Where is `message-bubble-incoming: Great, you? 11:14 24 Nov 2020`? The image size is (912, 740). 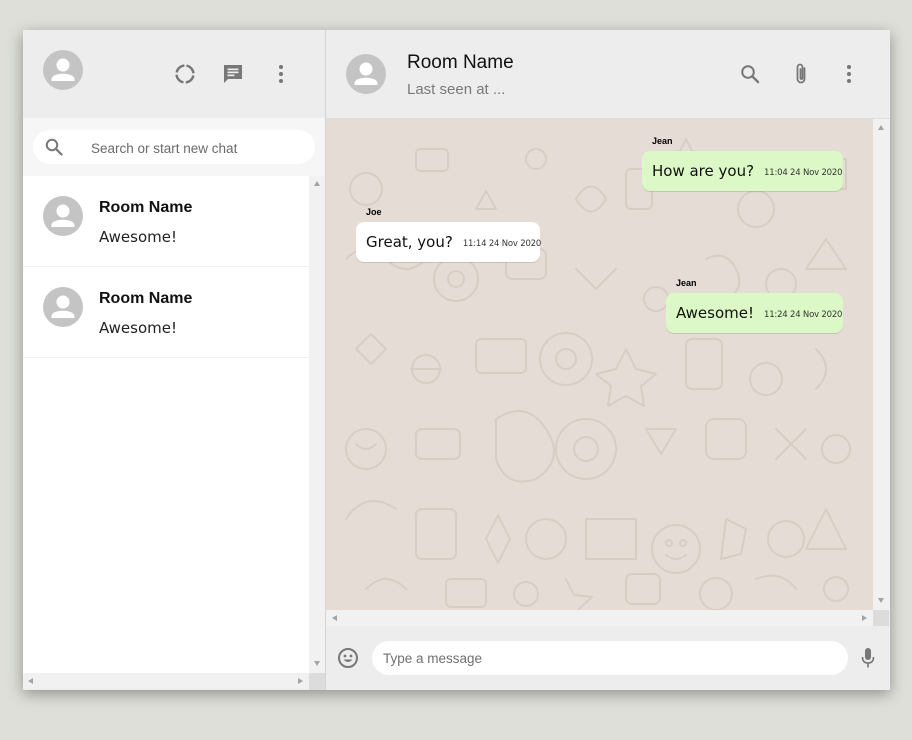
message-bubble-incoming: Great, you? 11:14 24 Nov 2020 is located at coordinates (449, 242).